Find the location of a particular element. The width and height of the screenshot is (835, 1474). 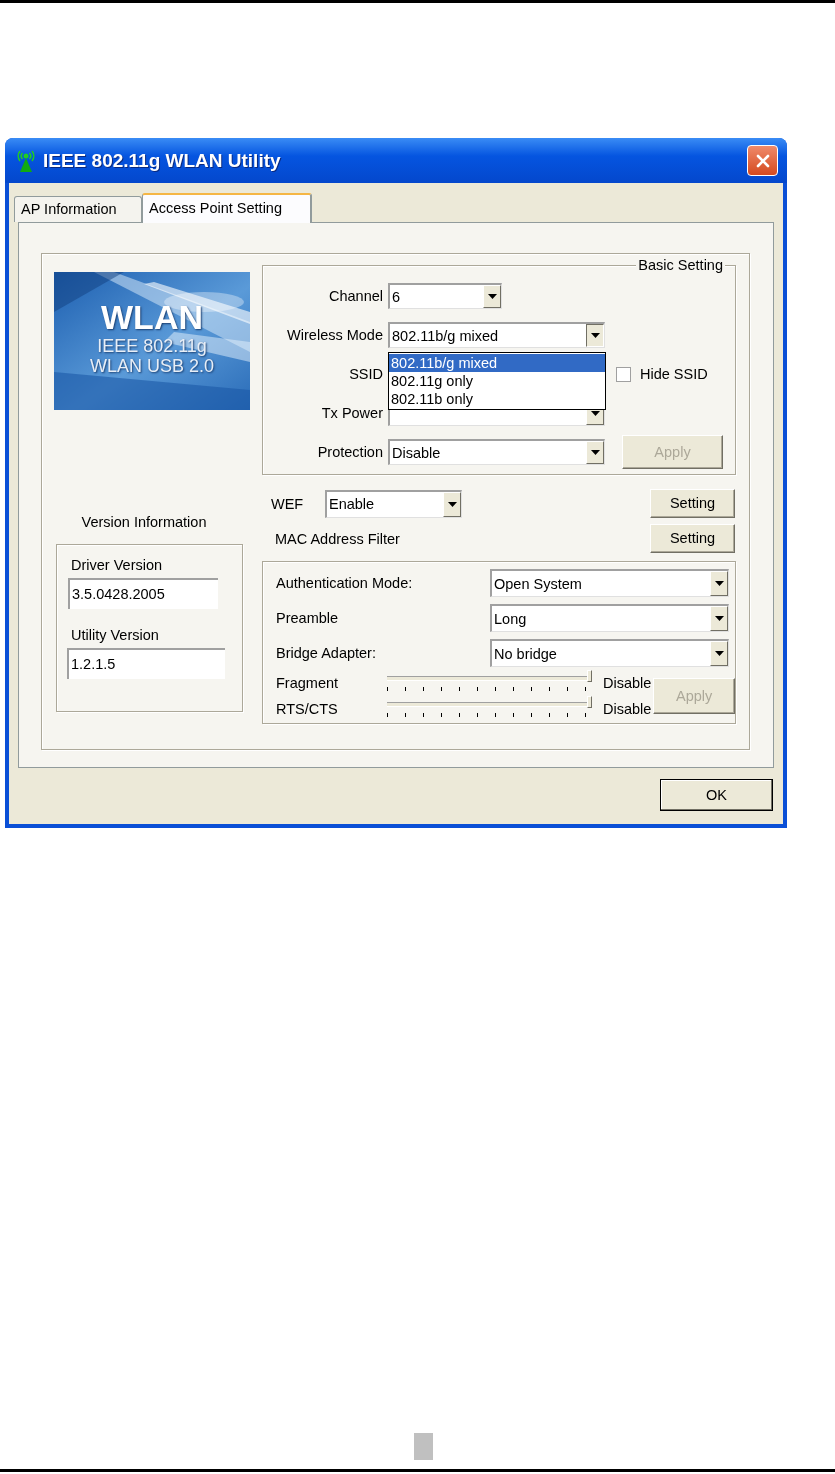

field-label: Channel is located at coordinates (355, 296).